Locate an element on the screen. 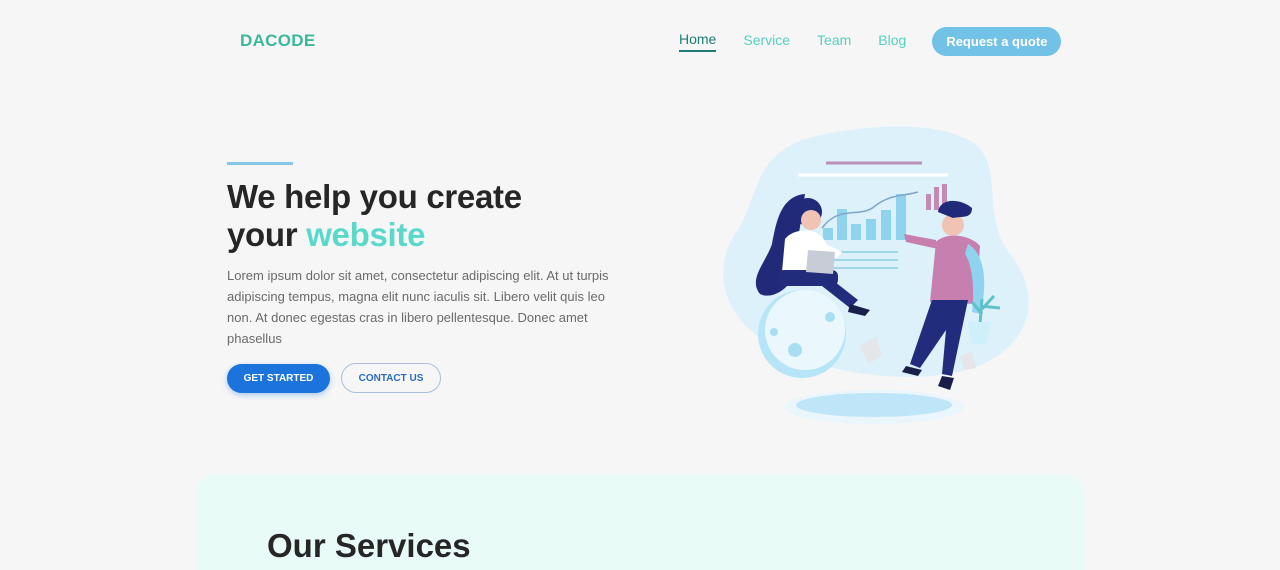 The height and width of the screenshot is (570, 1280). request-quote-button: Request a quote is located at coordinates (997, 41).